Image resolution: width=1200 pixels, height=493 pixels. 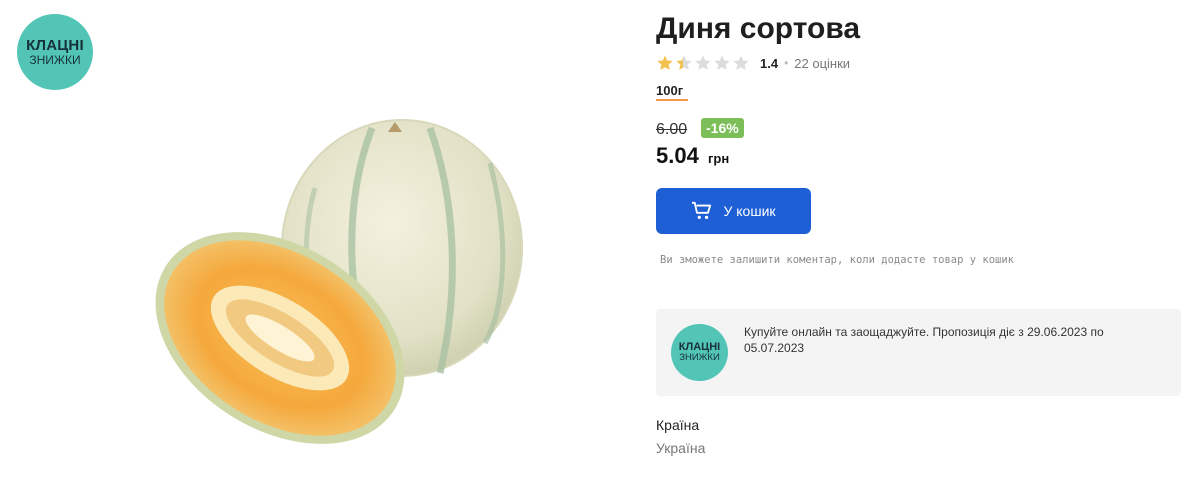 What do you see at coordinates (55, 45) in the screenshot?
I see `brand-logo-line1: КЛАЦНІ` at bounding box center [55, 45].